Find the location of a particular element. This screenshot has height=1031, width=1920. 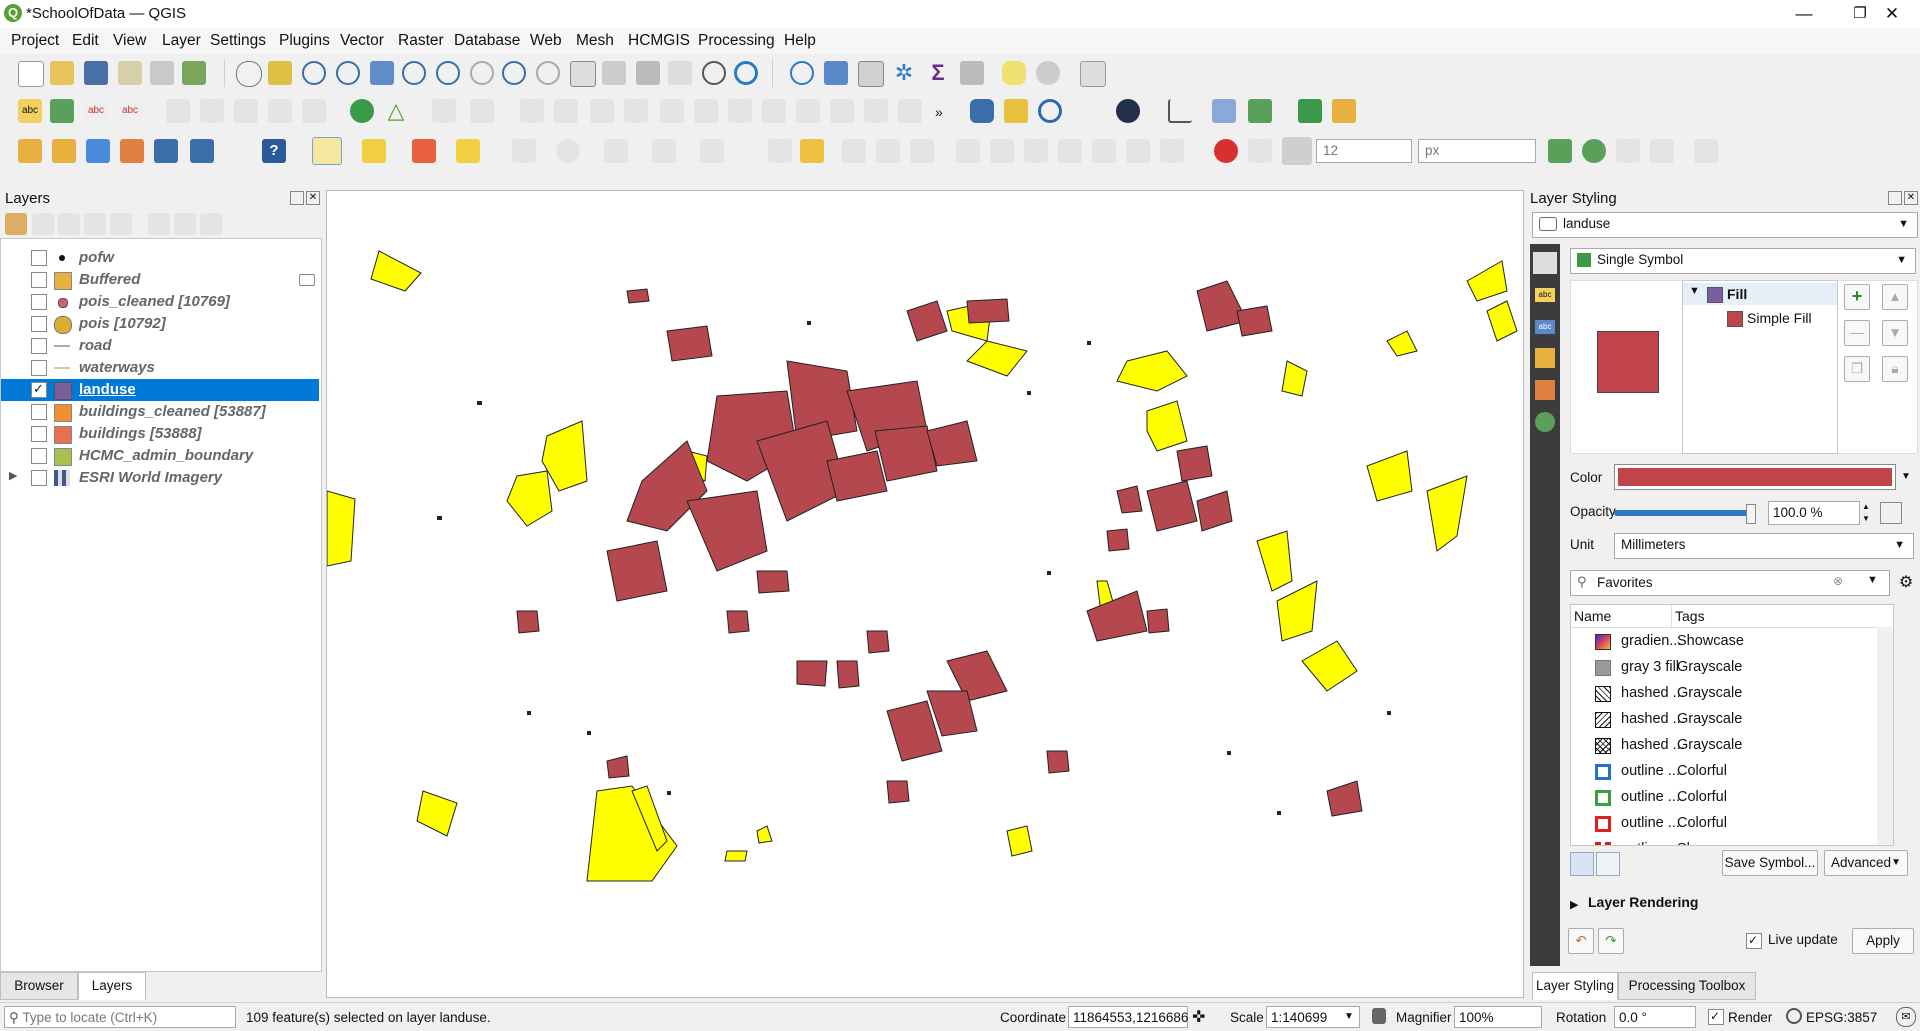

tab-layer-styling: Layer Styling is located at coordinates (1575, 986).